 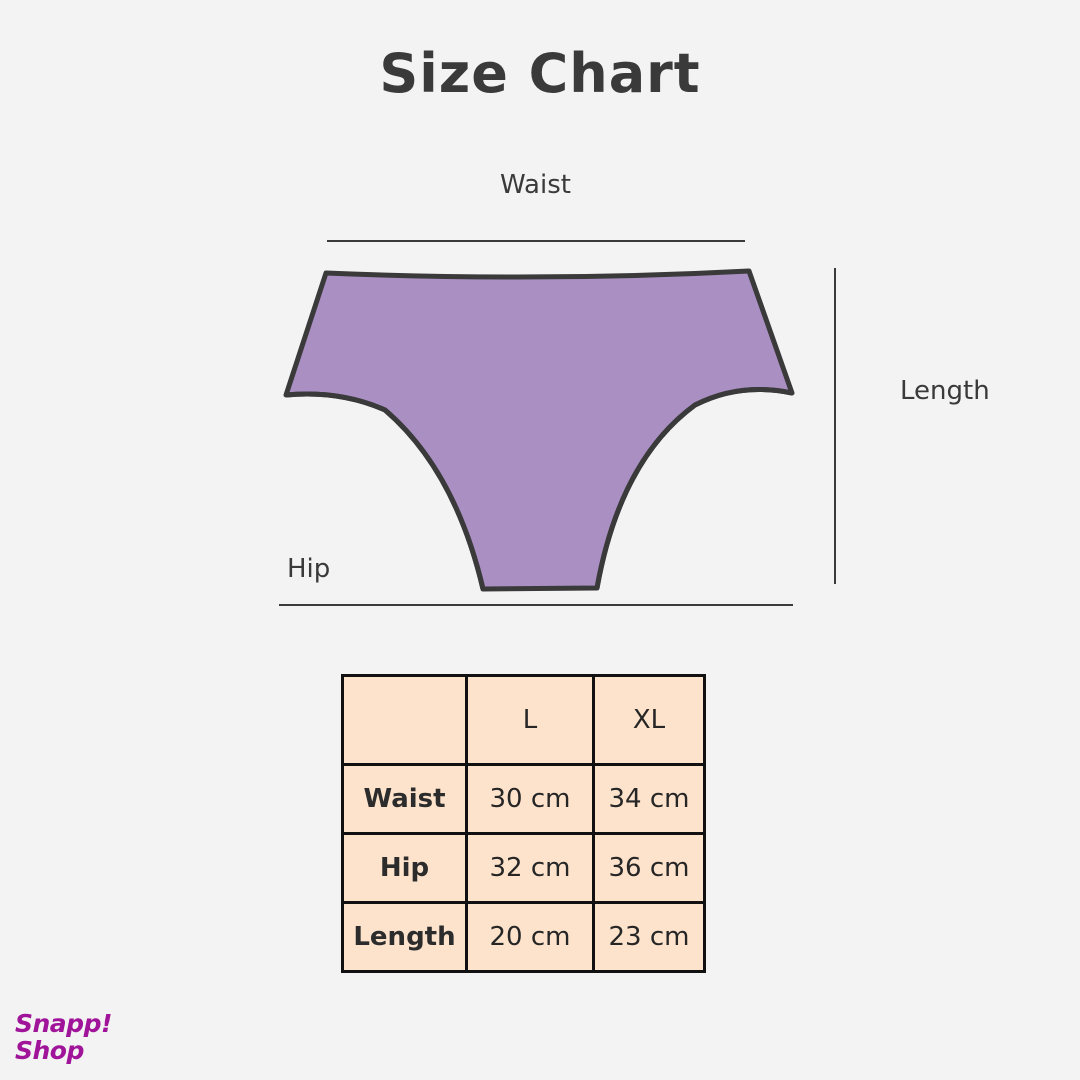 I want to click on cell-hip-xl: 36 cm, so click(x=649, y=868).